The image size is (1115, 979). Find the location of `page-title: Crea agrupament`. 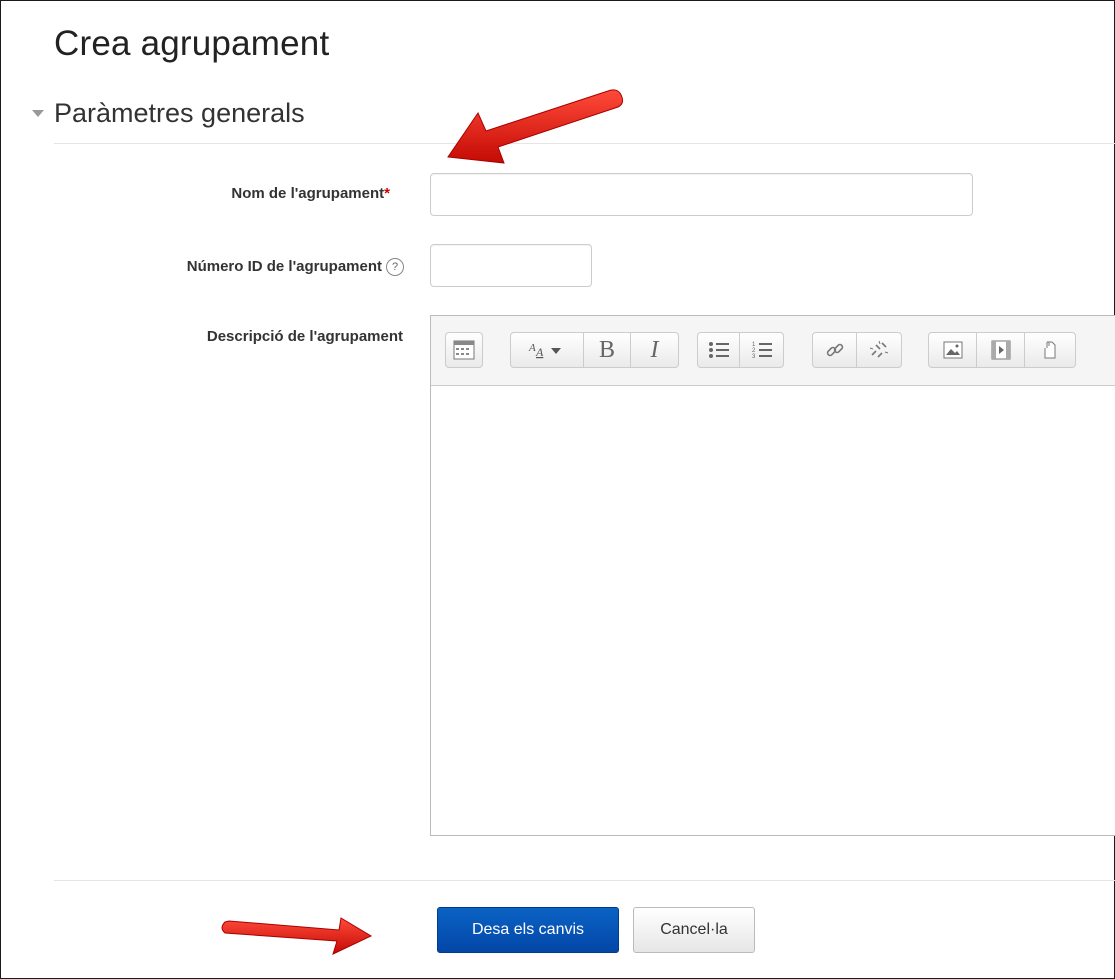

page-title: Crea agrupament is located at coordinates (192, 43).